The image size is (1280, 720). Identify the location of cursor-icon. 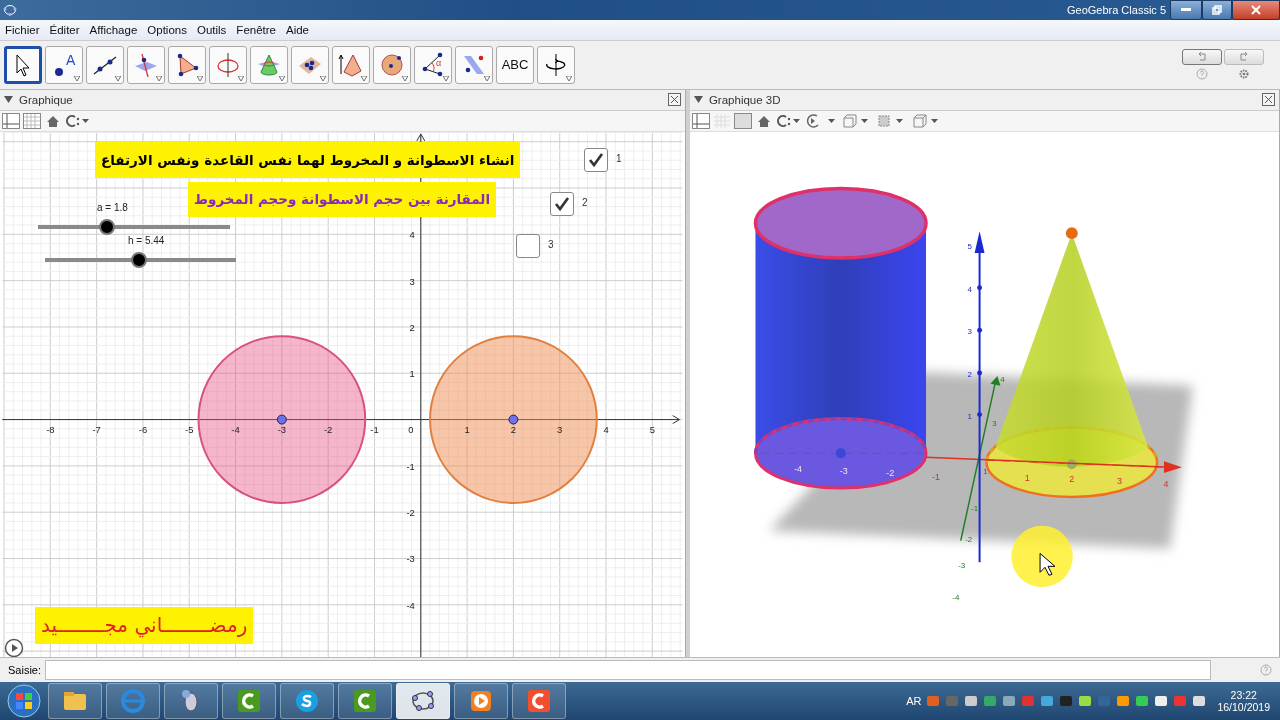
(1047, 564).